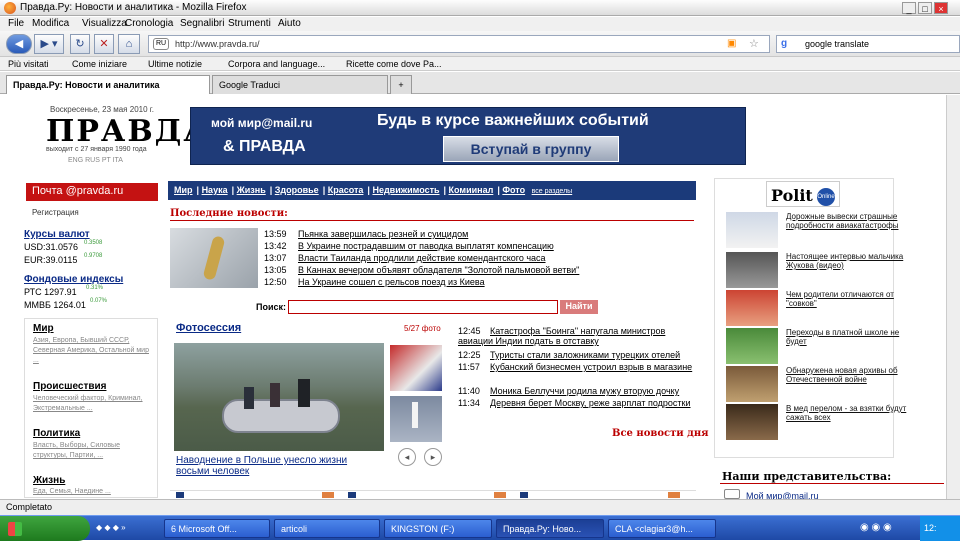  Describe the element at coordinates (215, 190) in the screenshot. I see `nav-nauka: Наука` at that location.